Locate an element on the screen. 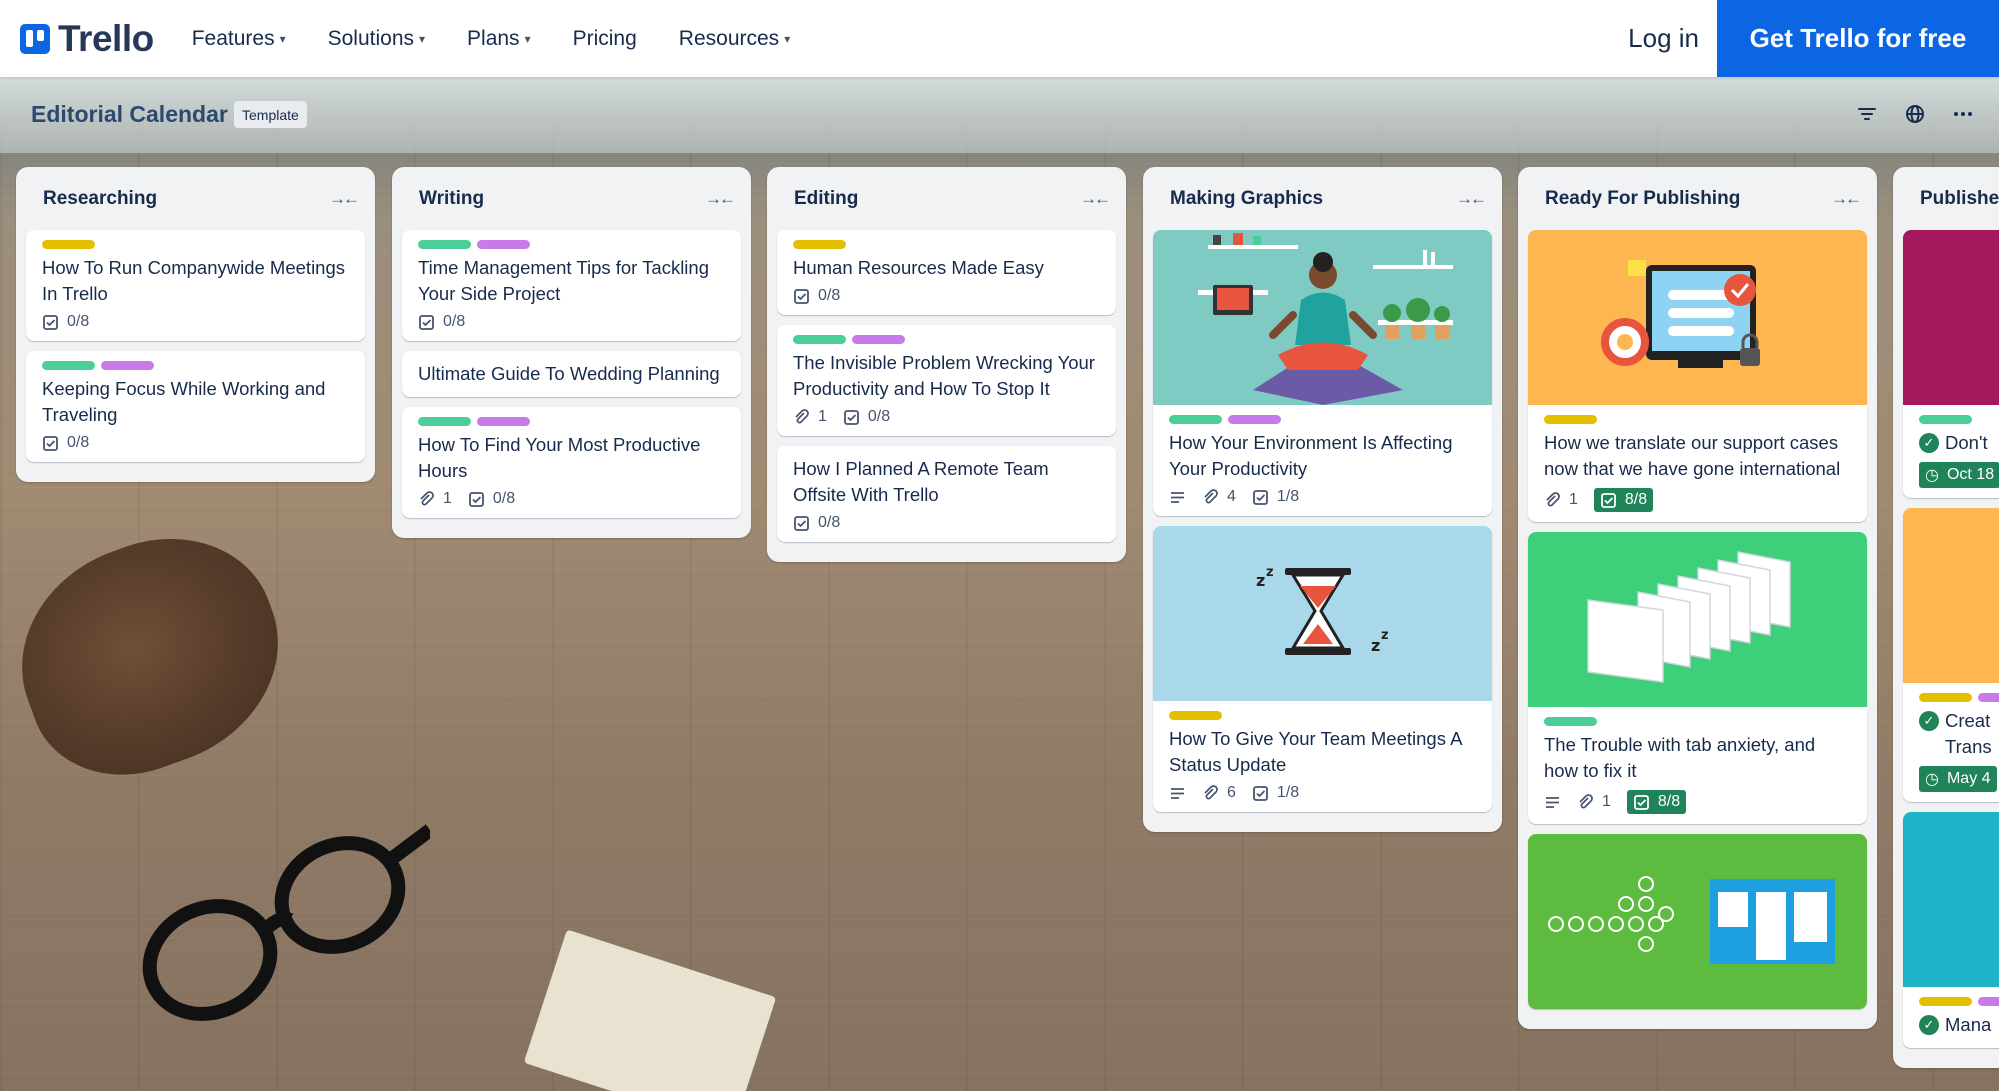 The height and width of the screenshot is (1091, 1999). list-header: Researching →← is located at coordinates (195, 198).